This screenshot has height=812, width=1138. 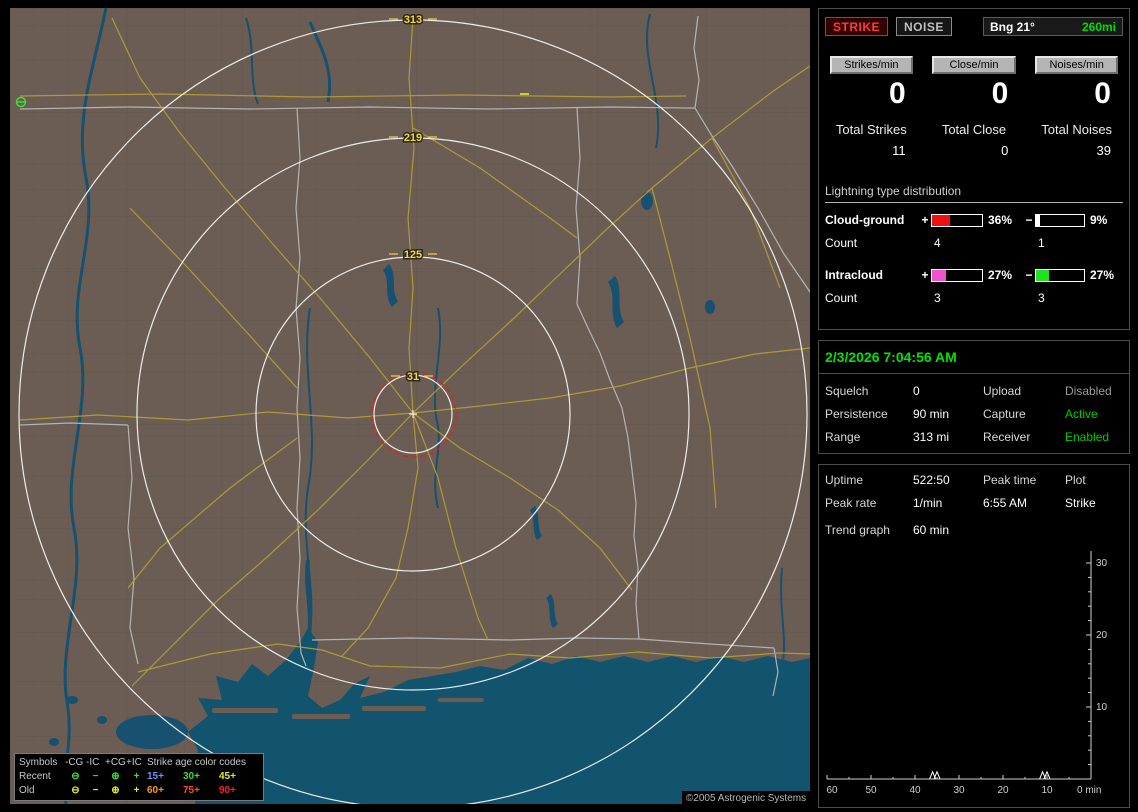 I want to click on ic-plus-bar, so click(x=957, y=275).